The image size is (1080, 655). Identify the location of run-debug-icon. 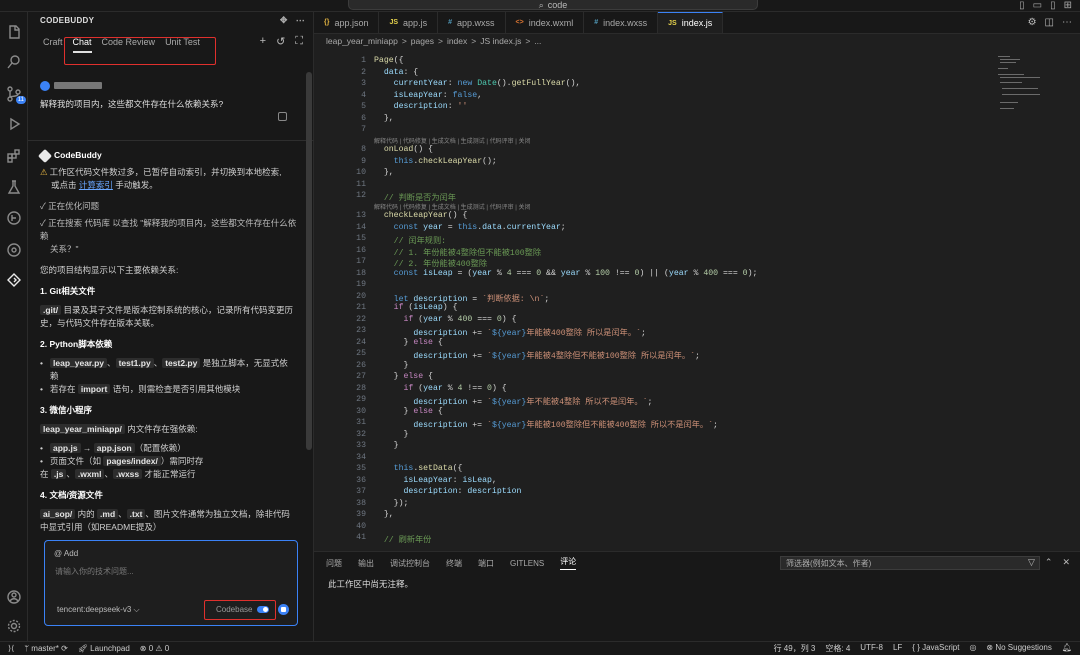
(14, 124).